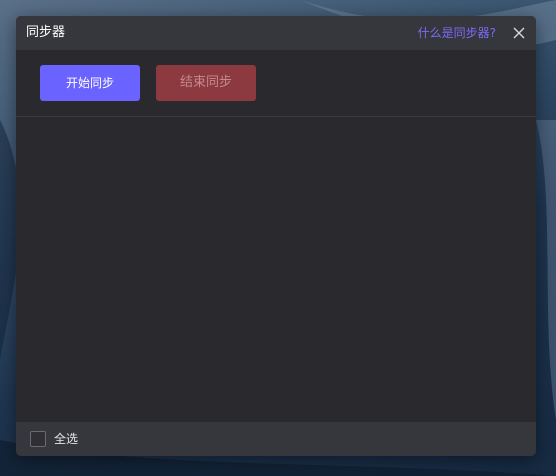  Describe the element at coordinates (90, 83) in the screenshot. I see `start-sync-button: 开始同步` at that location.